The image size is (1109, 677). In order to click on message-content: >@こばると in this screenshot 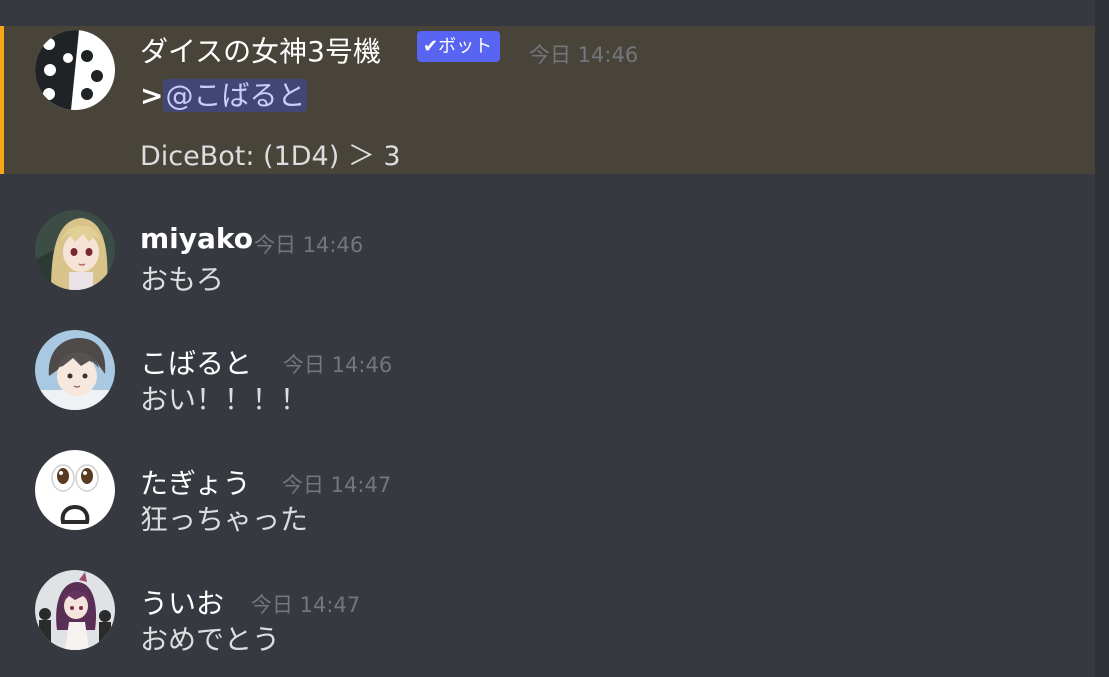, I will do `click(224, 94)`.